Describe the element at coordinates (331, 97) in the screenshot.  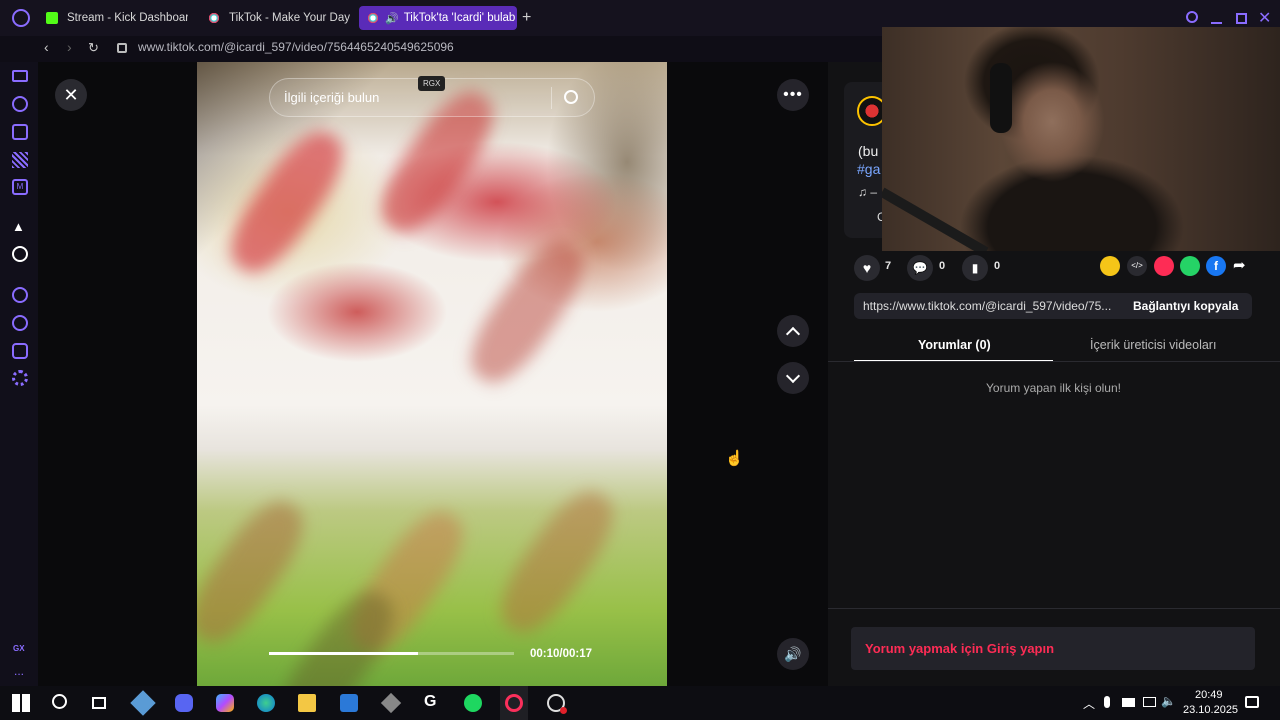
I see `search-input: İlgili içeriği bulun` at that location.